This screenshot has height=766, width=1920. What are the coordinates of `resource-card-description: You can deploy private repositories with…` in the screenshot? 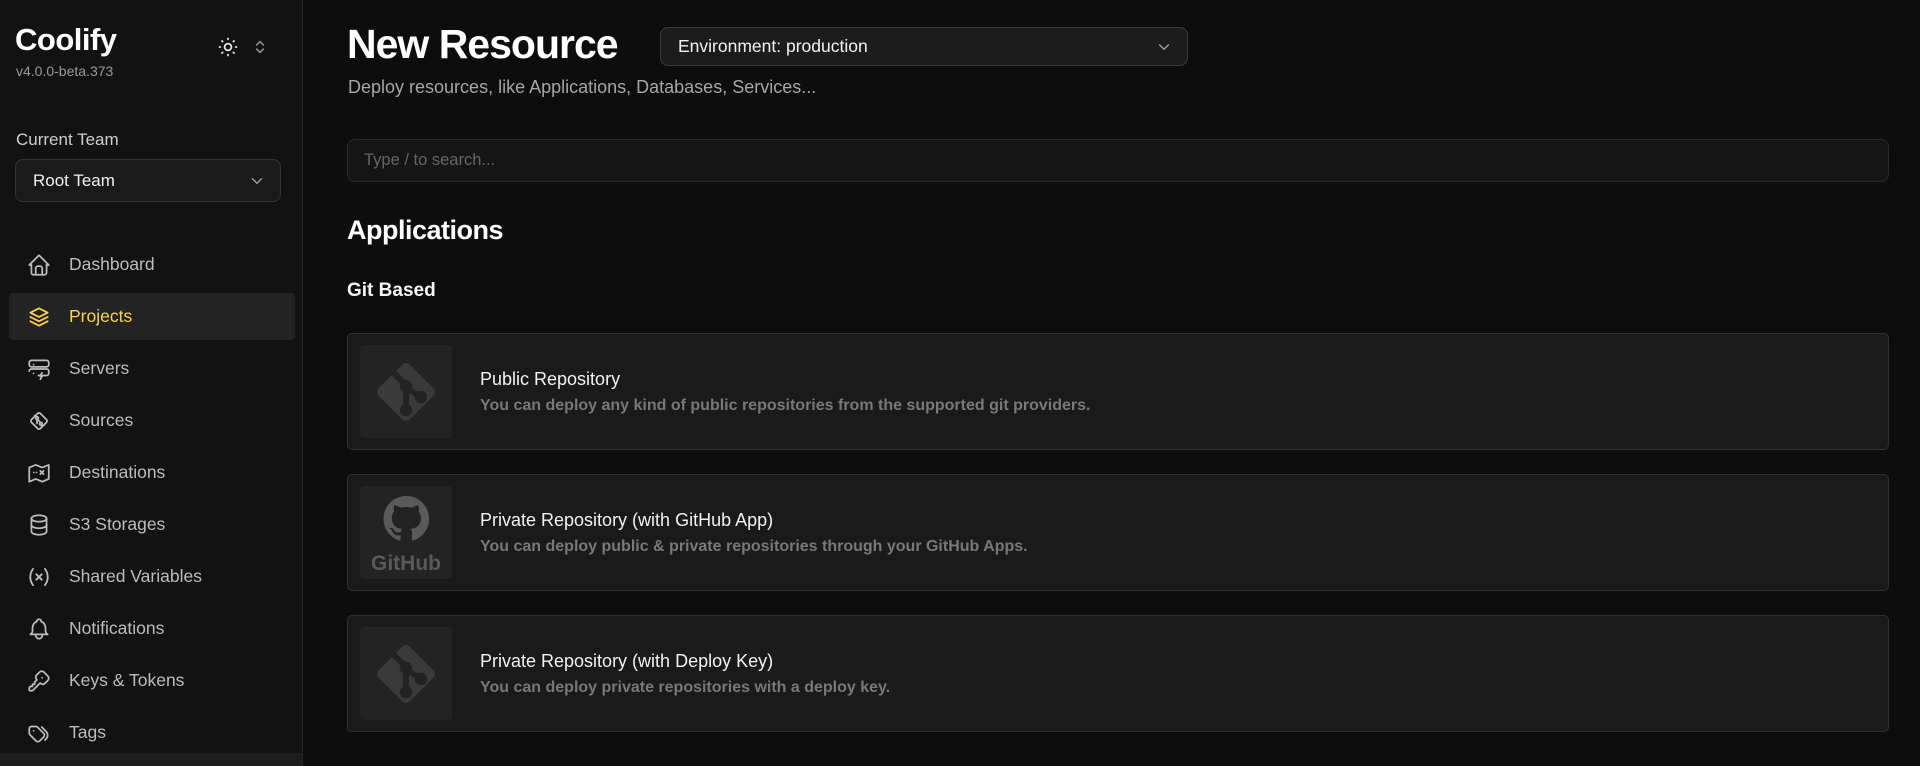 It's located at (685, 687).